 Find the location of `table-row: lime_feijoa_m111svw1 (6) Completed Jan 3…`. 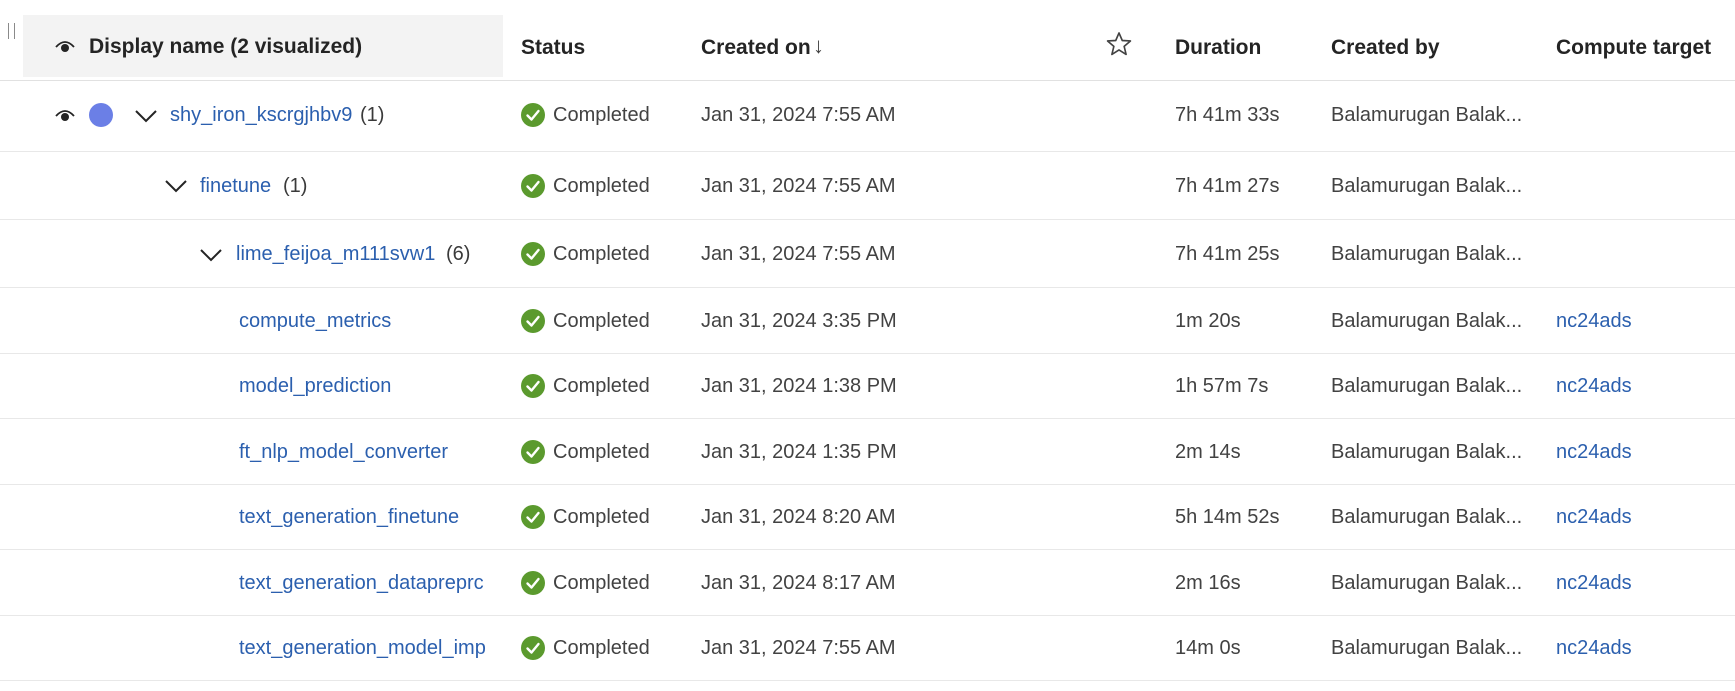

table-row: lime_feijoa_m111svw1 (6) Completed Jan 3… is located at coordinates (867, 254).